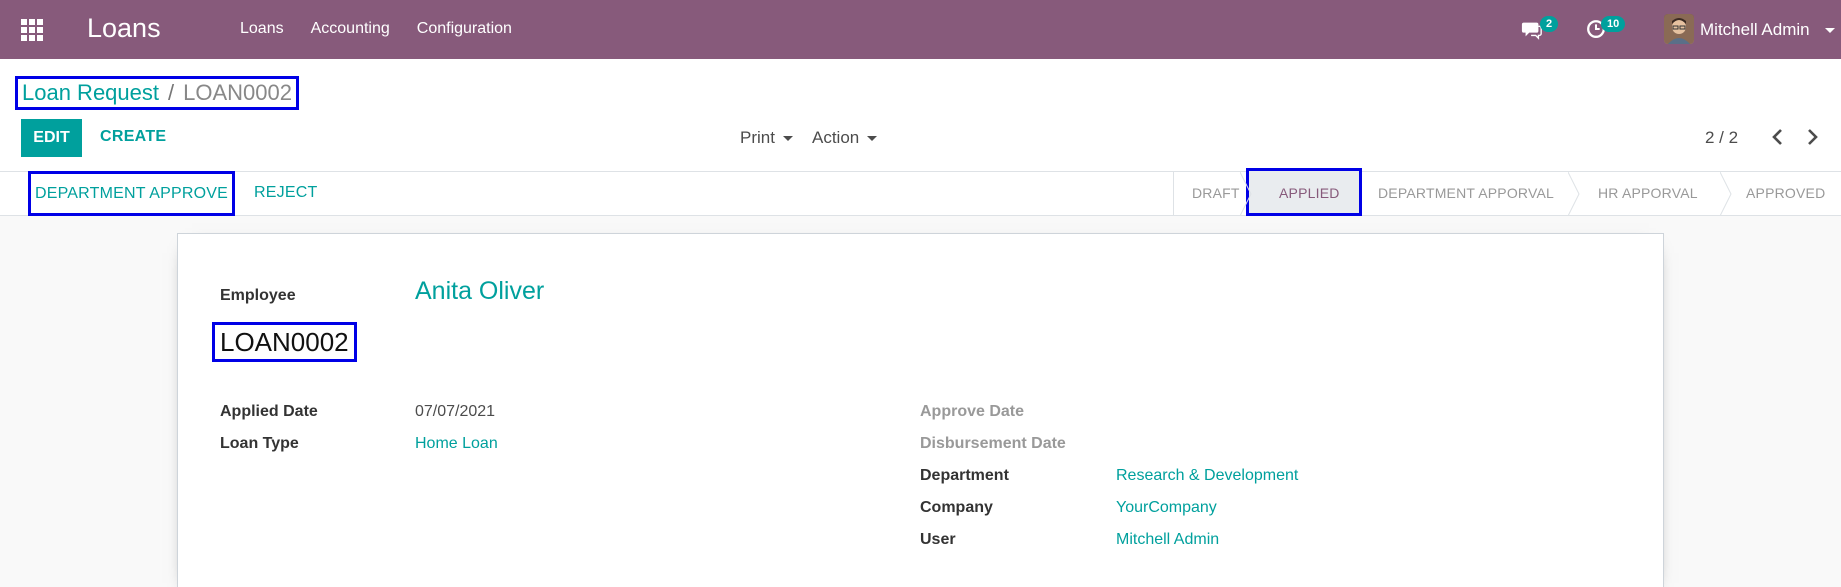 This screenshot has height=587, width=1841. I want to click on loan-reference-title: LOAN0002, so click(284, 342).